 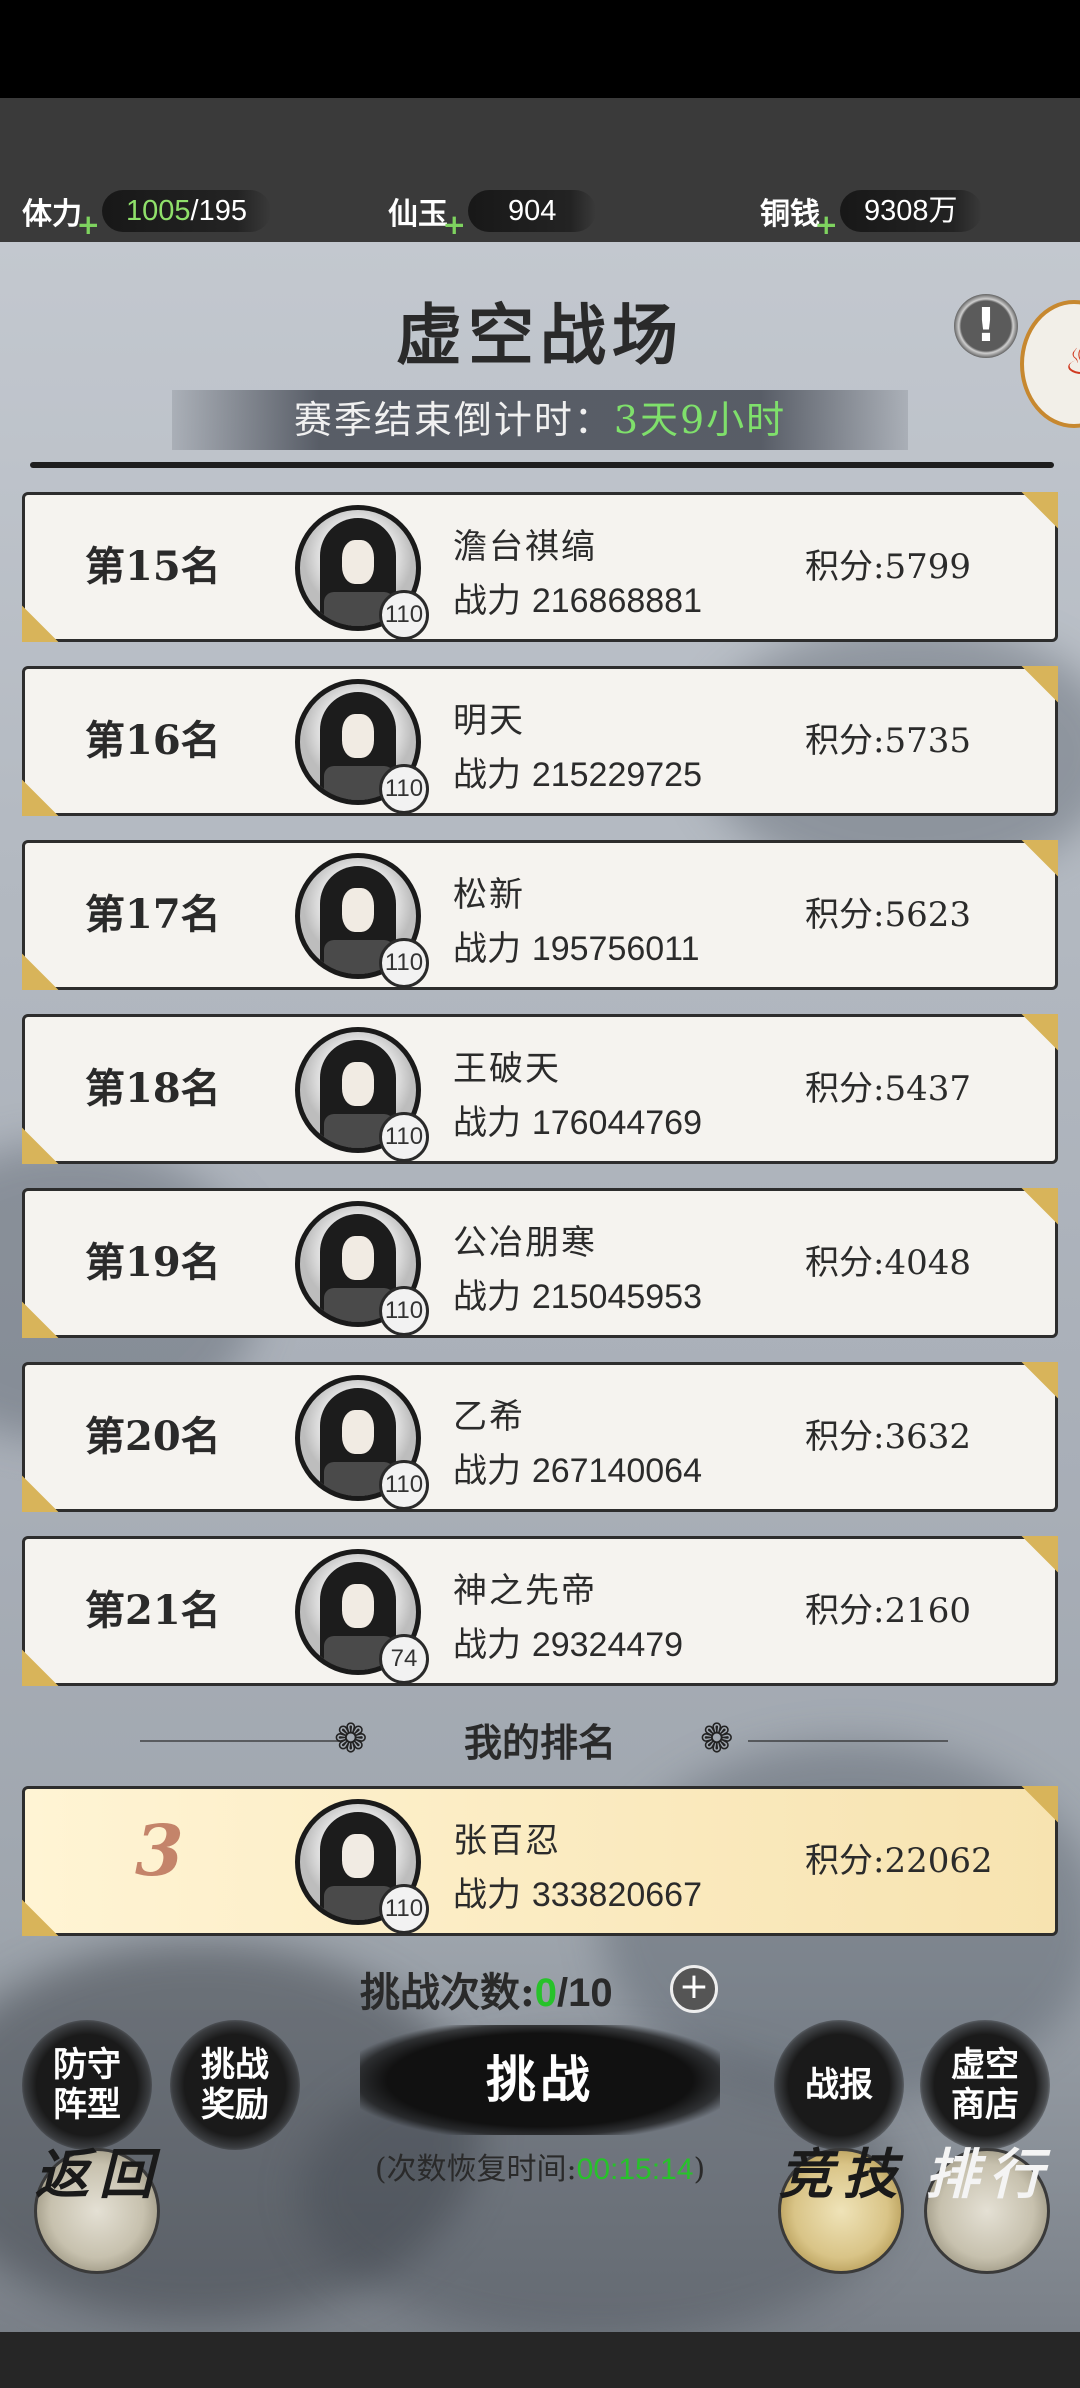 I want to click on rank-label: 第20名, so click(x=153, y=1436).